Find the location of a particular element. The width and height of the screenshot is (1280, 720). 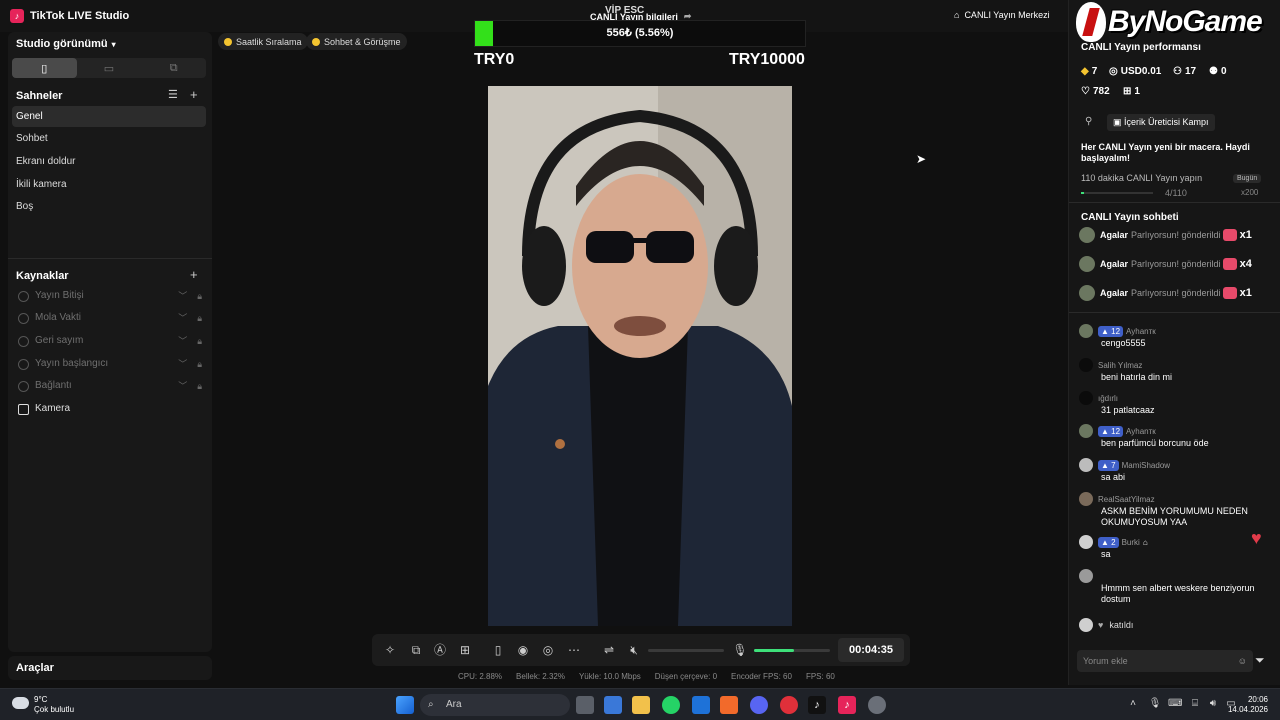

chevron-up-icon: ˄ is located at coordinates (1133, 704).